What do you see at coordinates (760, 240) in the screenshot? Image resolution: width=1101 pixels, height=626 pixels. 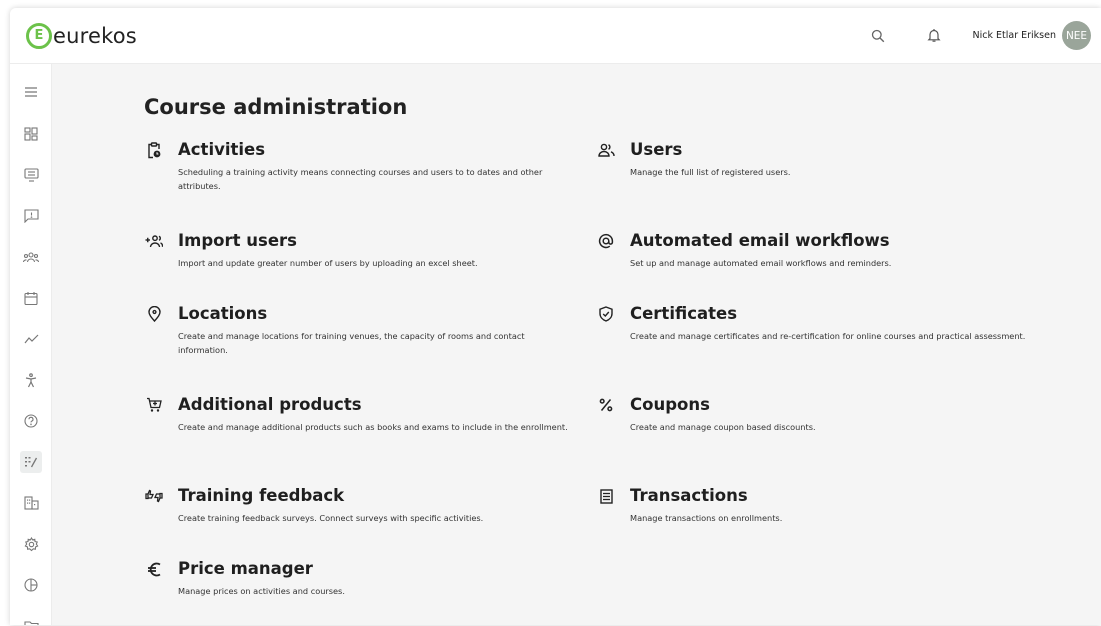 I see `card-title: Automated email workflows` at bounding box center [760, 240].